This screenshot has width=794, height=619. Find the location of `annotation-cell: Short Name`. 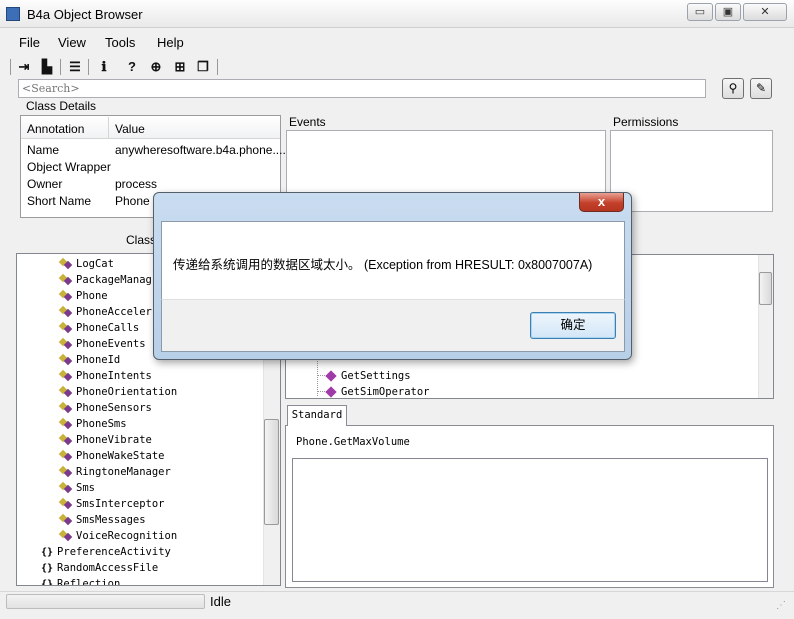

annotation-cell: Short Name is located at coordinates (59, 201).